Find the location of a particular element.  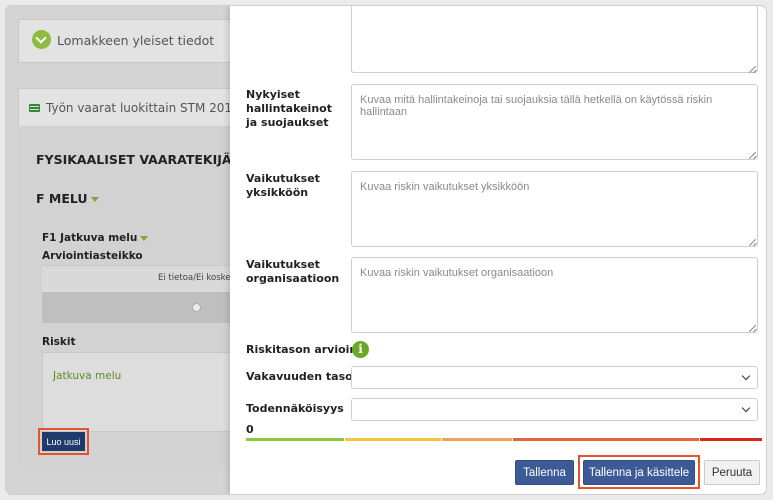

previous-textarea is located at coordinates (554, 39).